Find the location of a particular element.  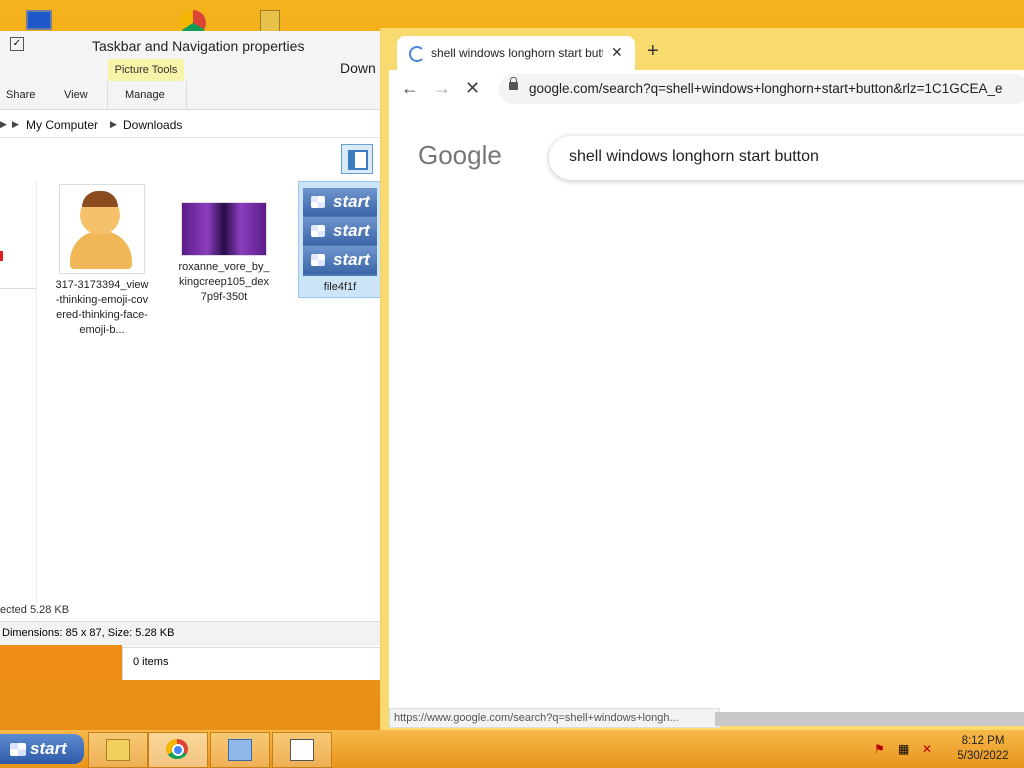

taskbar-control-panel is located at coordinates (240, 750).